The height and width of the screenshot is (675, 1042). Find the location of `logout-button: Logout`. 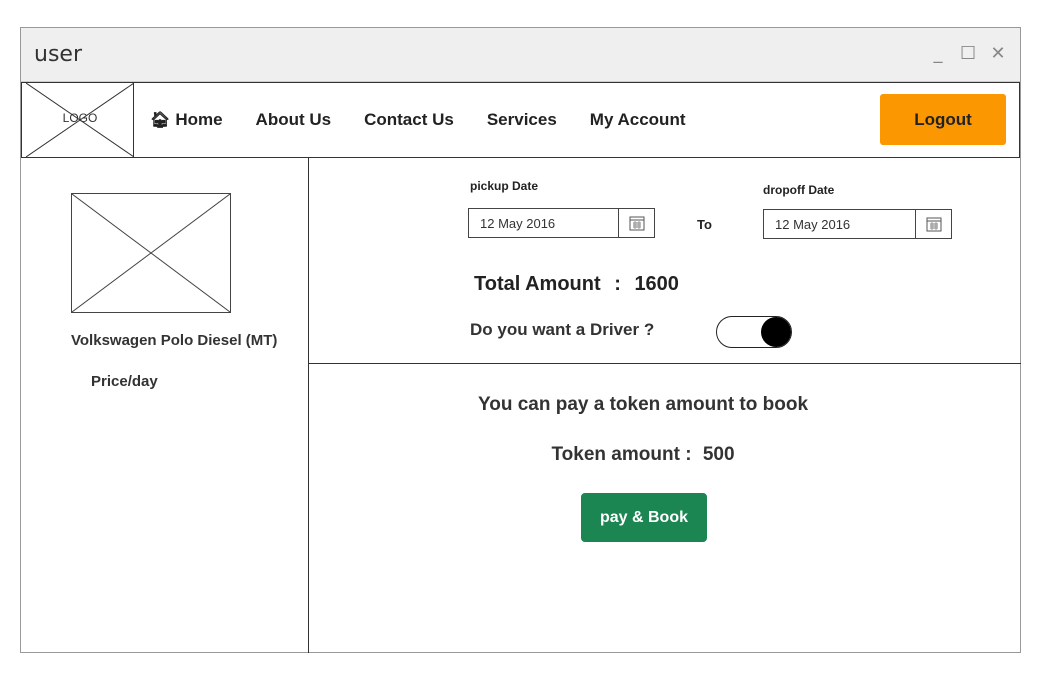

logout-button: Logout is located at coordinates (943, 119).